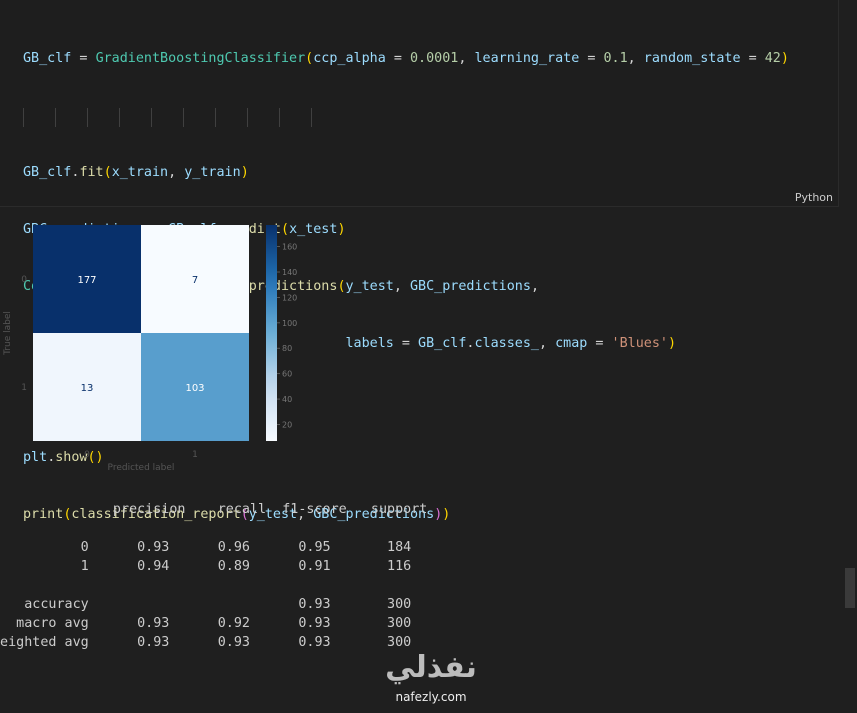  What do you see at coordinates (431, 667) in the screenshot?
I see `watermark-logo: نفذلي` at bounding box center [431, 667].